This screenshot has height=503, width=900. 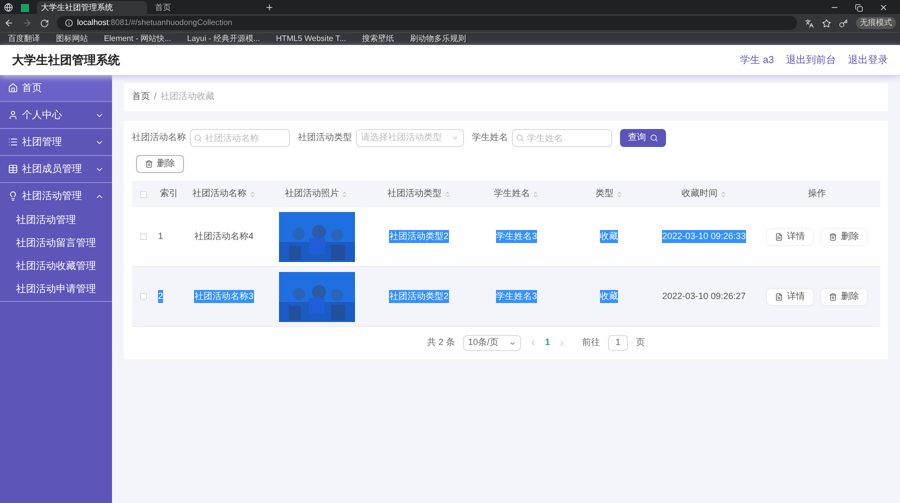 I want to click on close-icon, so click(x=883, y=7).